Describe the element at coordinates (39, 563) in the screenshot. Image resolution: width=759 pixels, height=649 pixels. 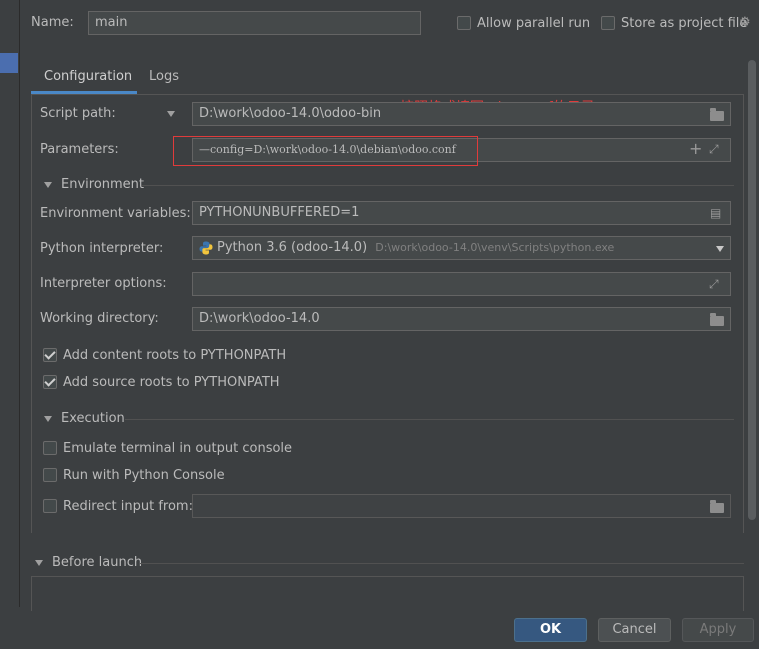
I see `before-launch-collapse-icon` at that location.